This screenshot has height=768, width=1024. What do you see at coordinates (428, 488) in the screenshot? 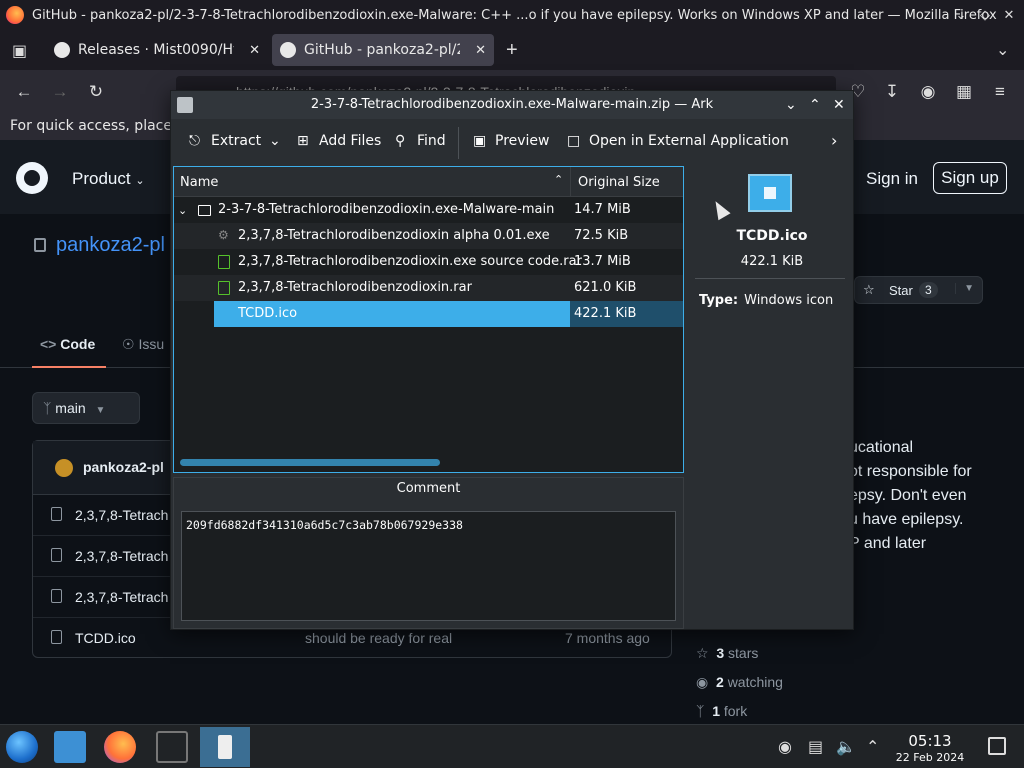
I see `comment-label: Comment` at bounding box center [428, 488].